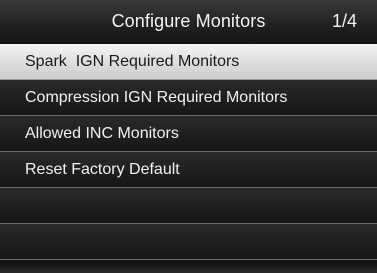 This screenshot has height=273, width=377. I want to click on menu-item-compression-ign-required-monitors: Compression IGN Required Monitors, so click(188, 98).